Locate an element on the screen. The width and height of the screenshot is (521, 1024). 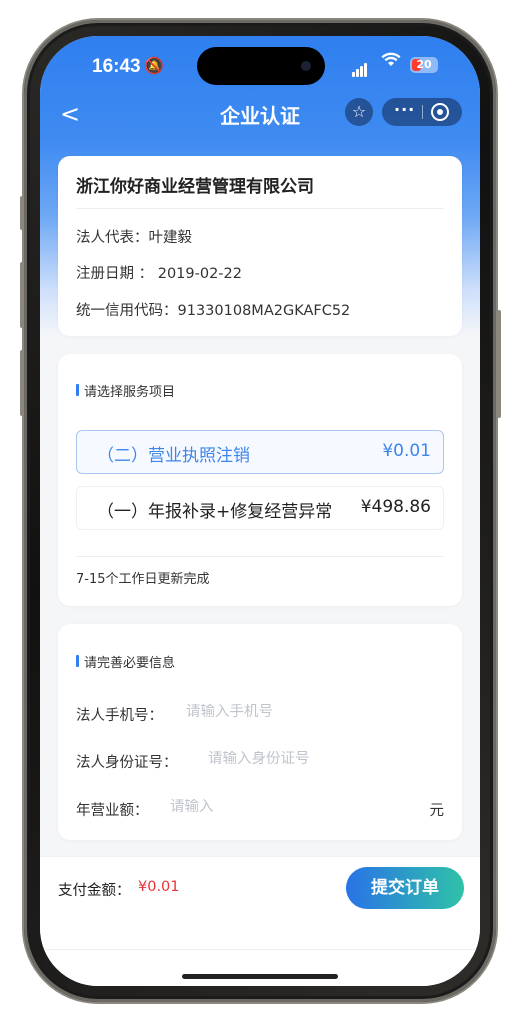
service-item: （一）年报补录+修复经营异常 ¥498.86 is located at coordinates (260, 508).